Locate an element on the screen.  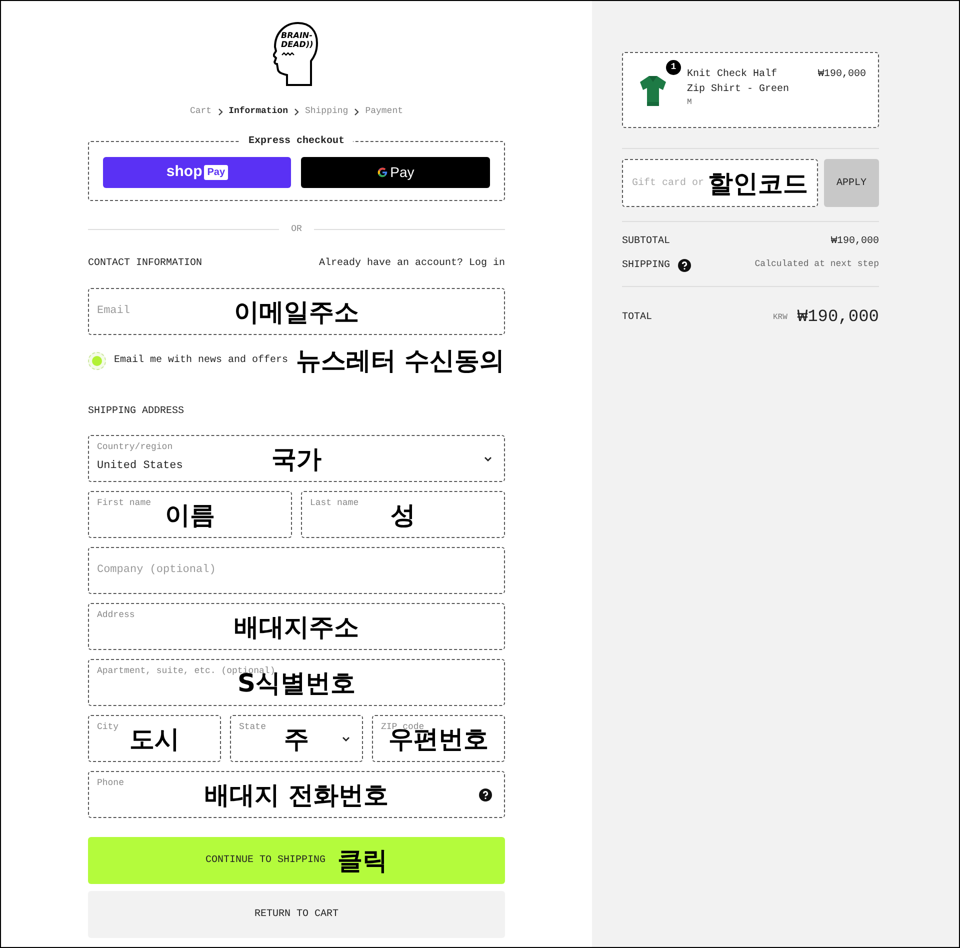
login-link: Log in is located at coordinates (486, 263).